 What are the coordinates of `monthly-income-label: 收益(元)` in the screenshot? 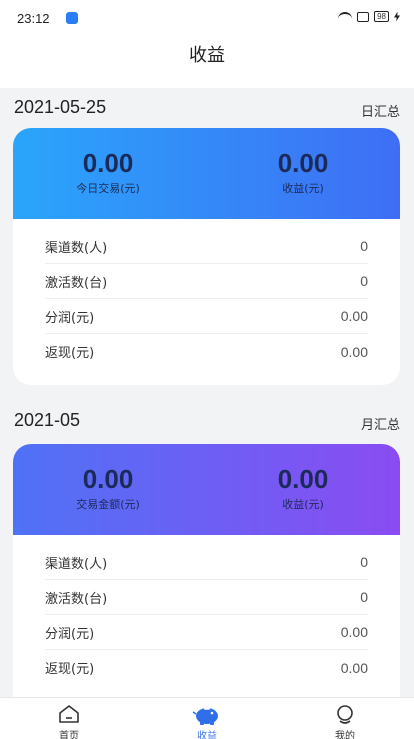 It's located at (303, 504).